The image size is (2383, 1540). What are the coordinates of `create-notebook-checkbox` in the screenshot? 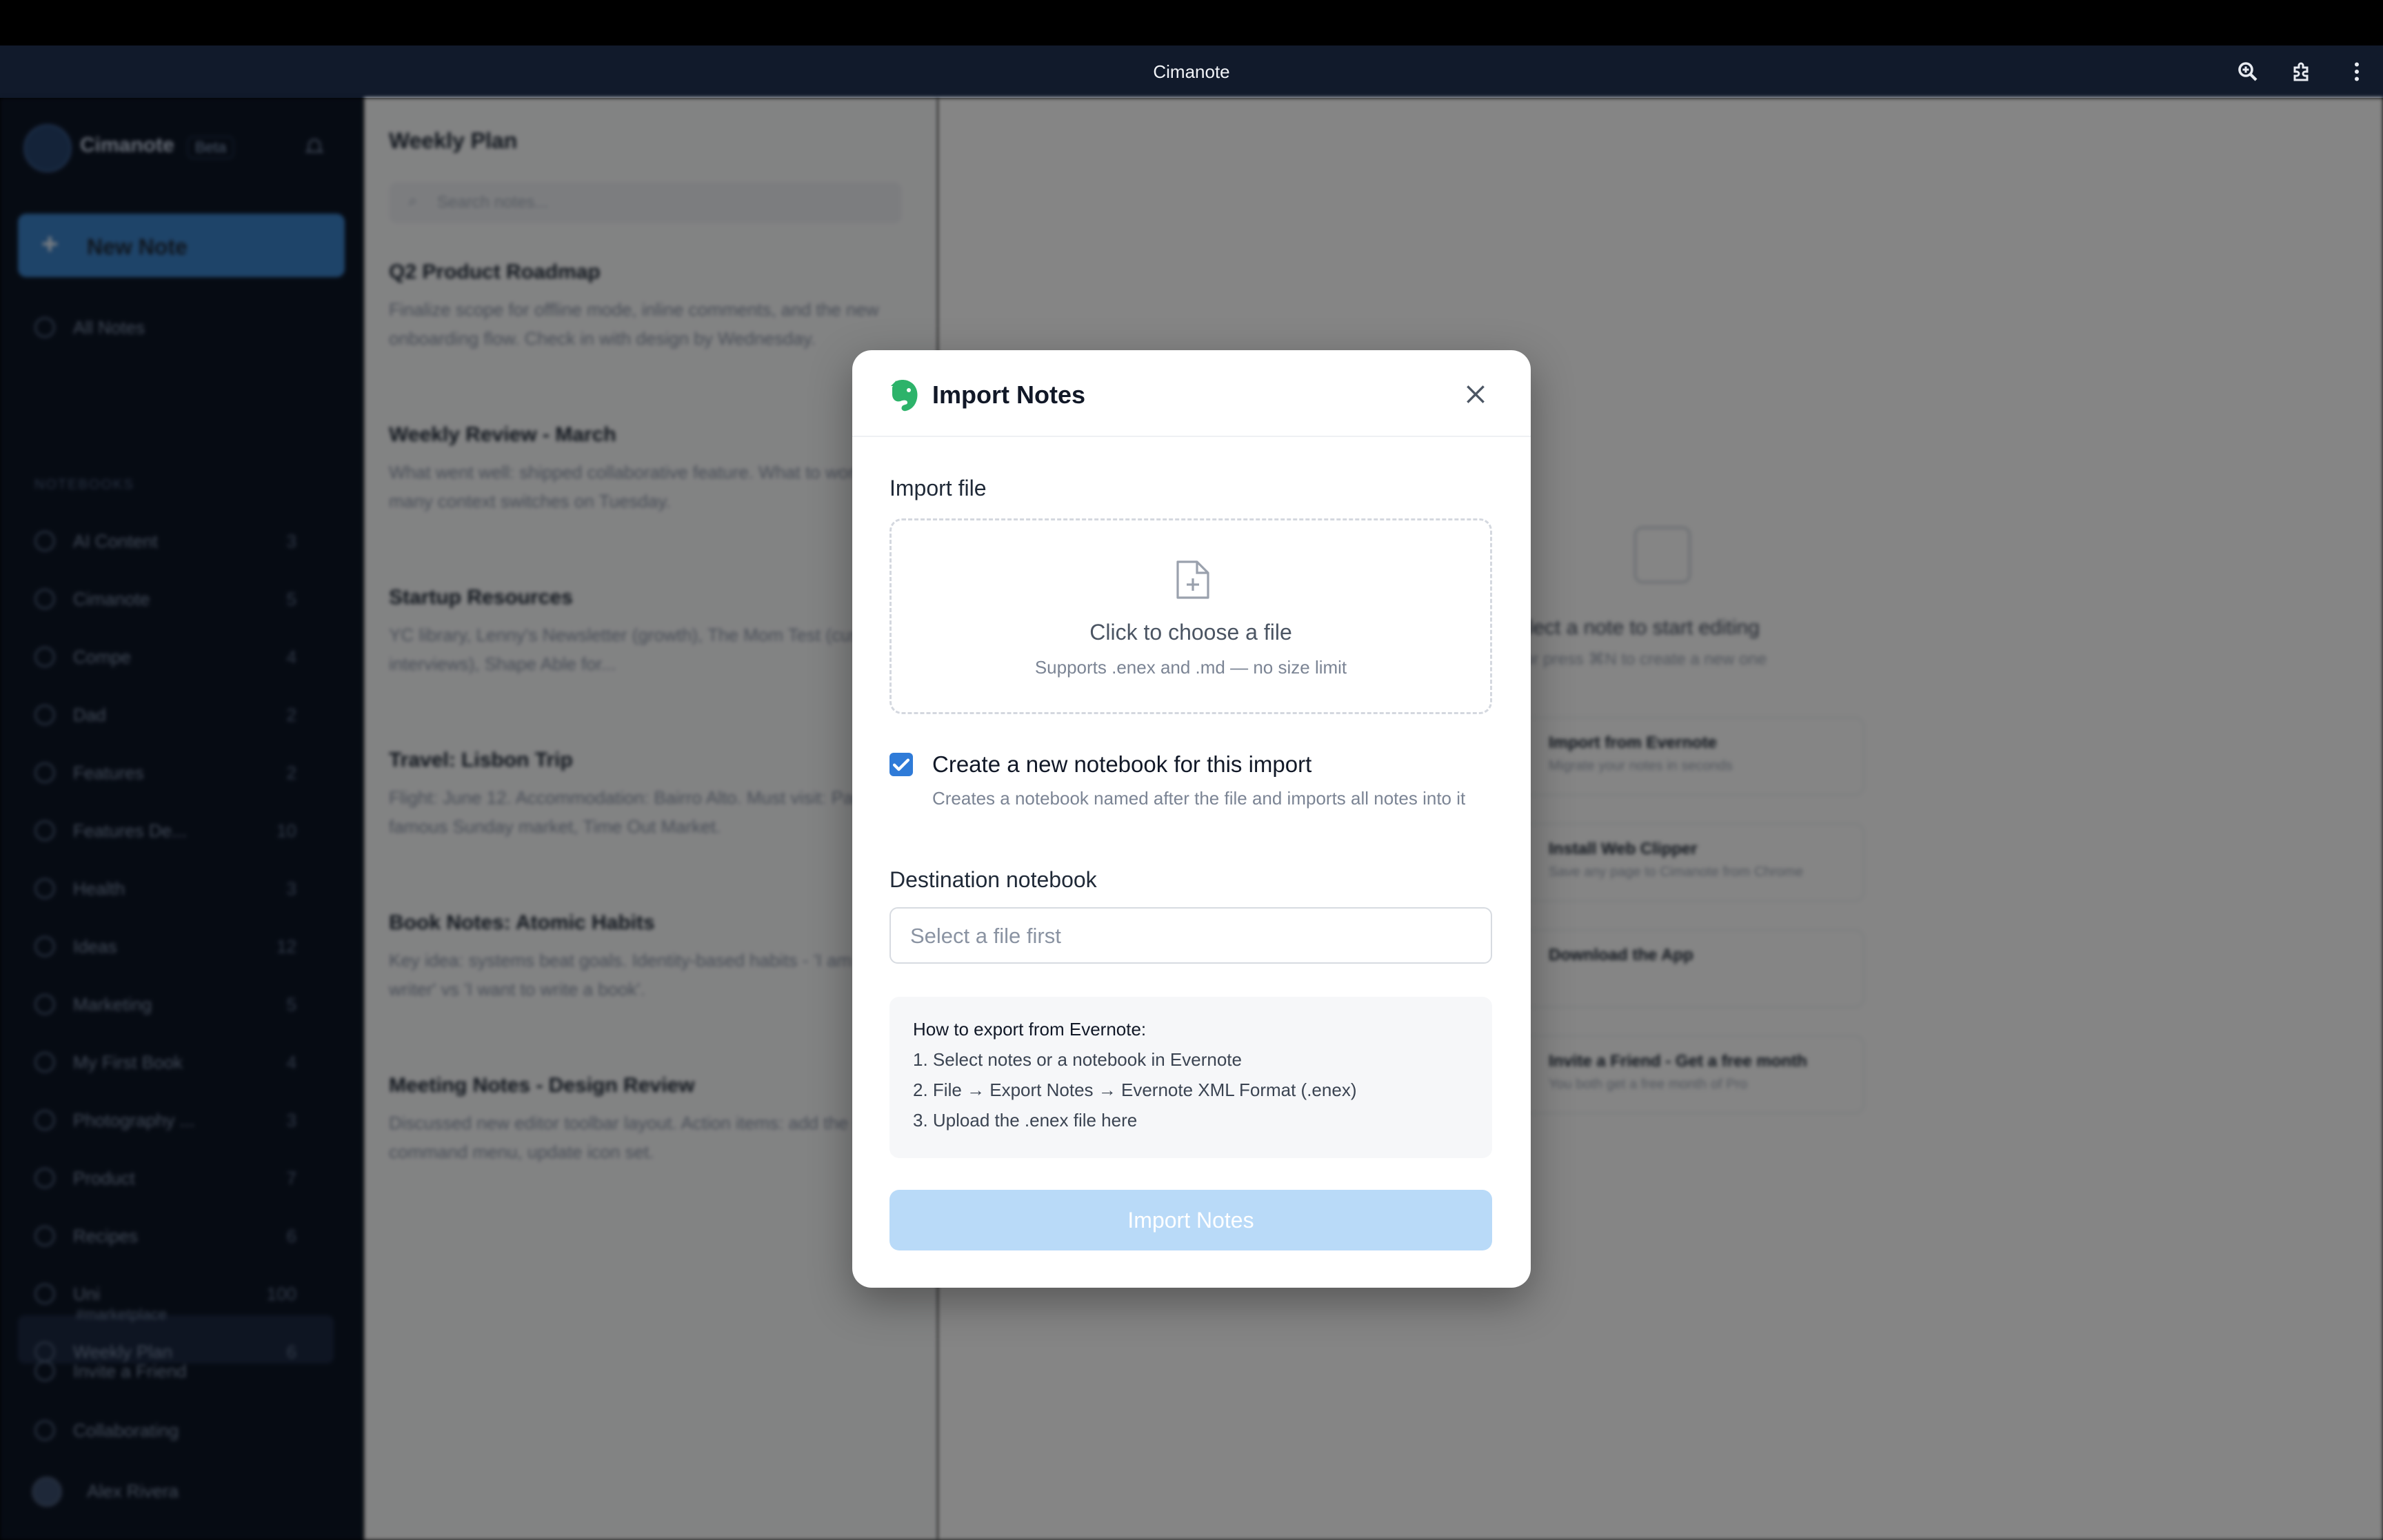 It's located at (901, 765).